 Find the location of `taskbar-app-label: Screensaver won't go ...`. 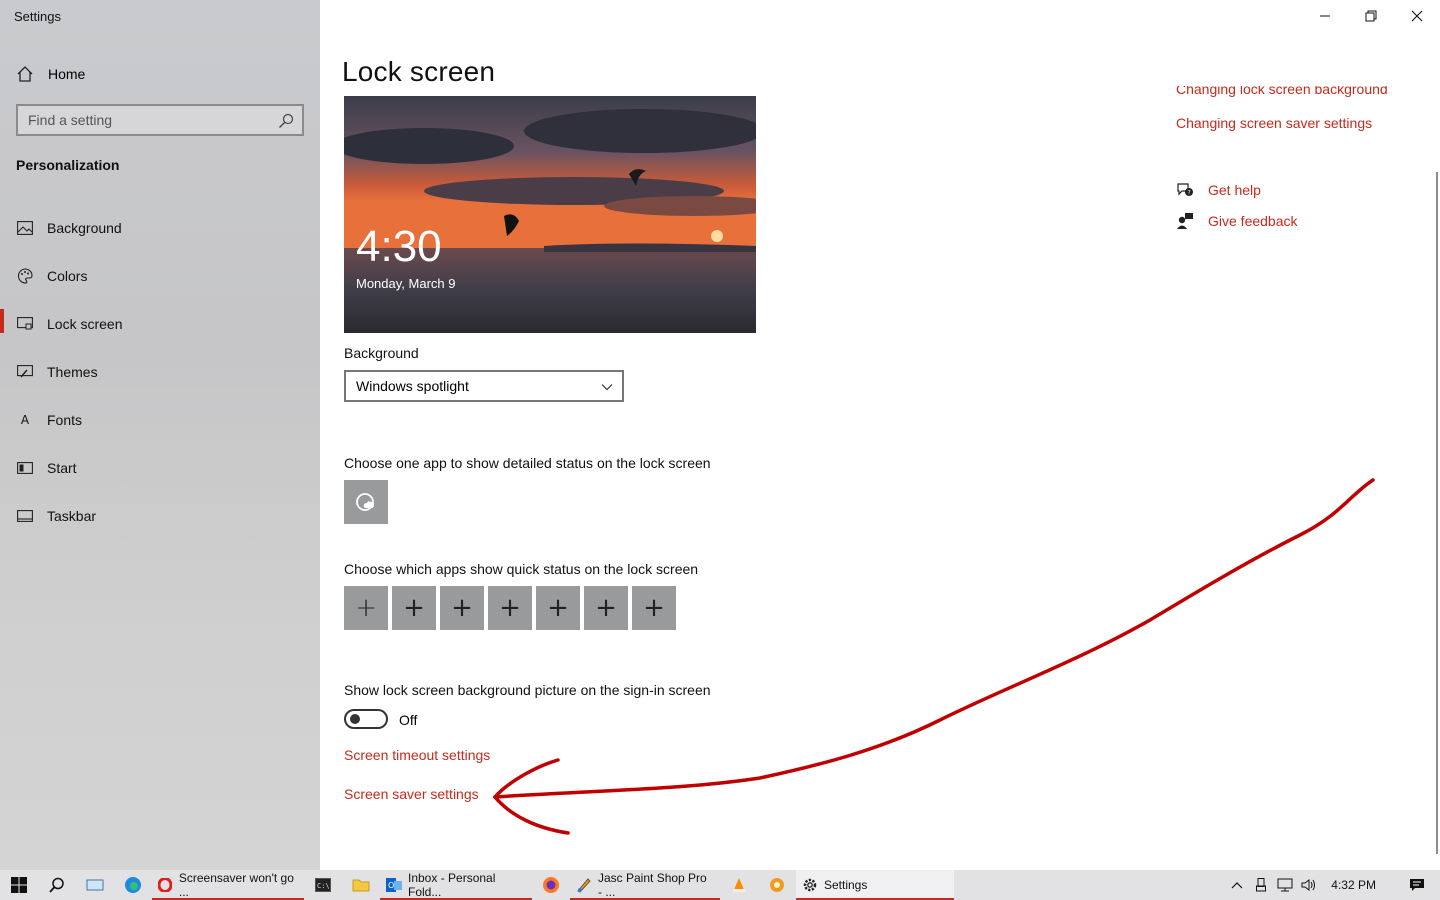

taskbar-app-label: Screensaver won't go ... is located at coordinates (236, 885).